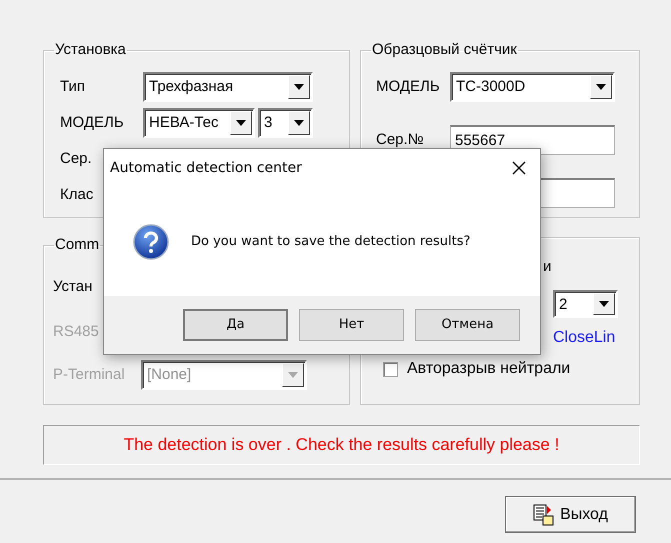 The height and width of the screenshot is (543, 671). What do you see at coordinates (584, 338) in the screenshot?
I see `link: CloseLin` at bounding box center [584, 338].